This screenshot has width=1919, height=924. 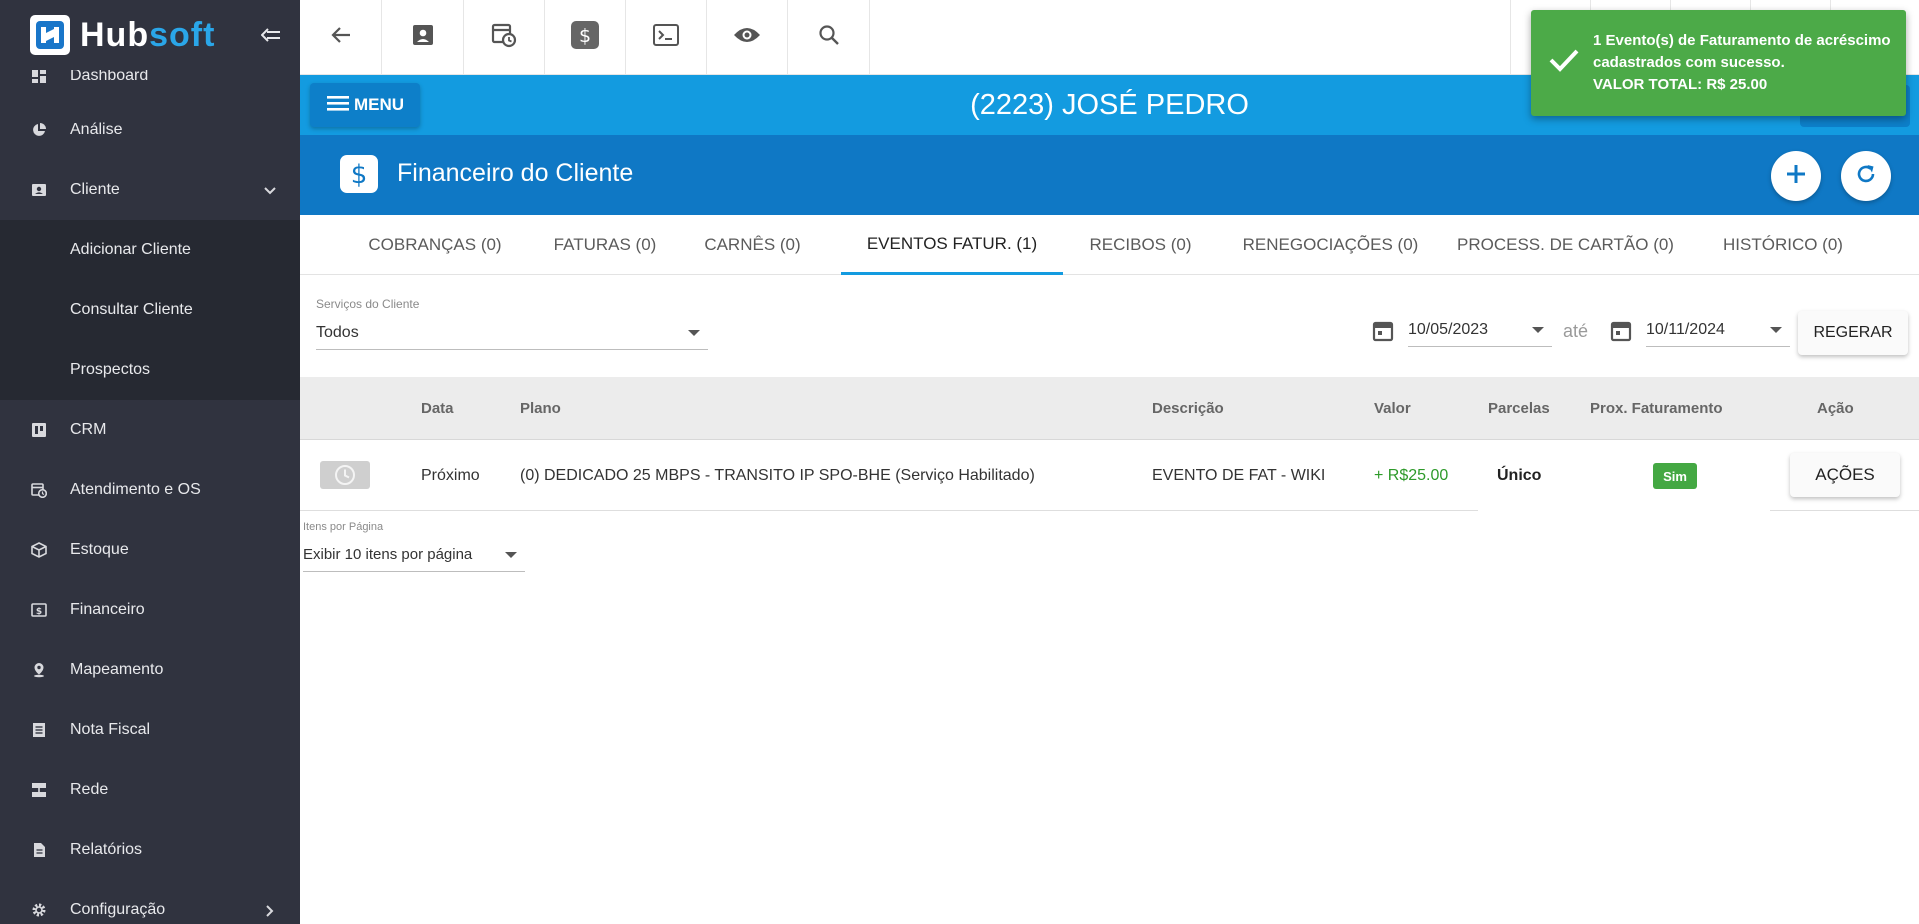 What do you see at coordinates (752, 245) in the screenshot?
I see `tab-carnes: CARNÊS (0)` at bounding box center [752, 245].